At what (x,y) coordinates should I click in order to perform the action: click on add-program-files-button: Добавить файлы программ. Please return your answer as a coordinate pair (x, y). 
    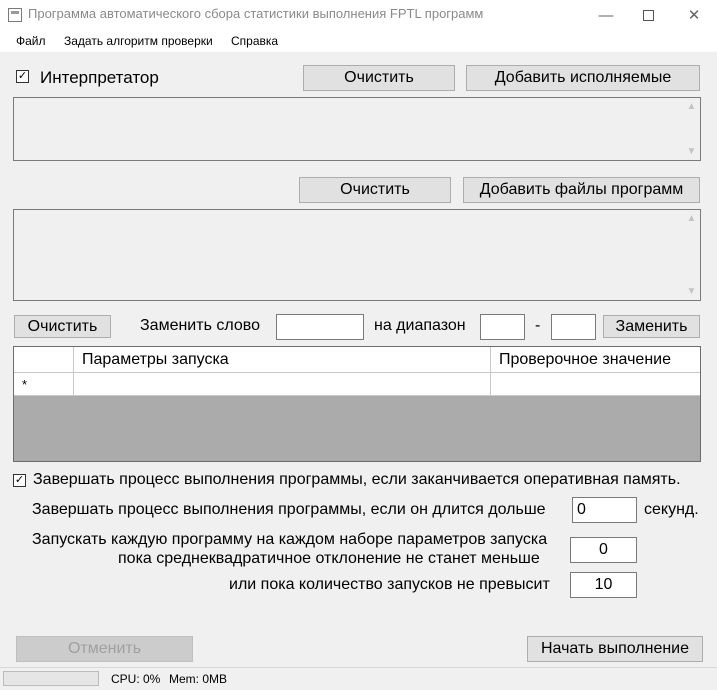
    Looking at the image, I should click on (581, 190).